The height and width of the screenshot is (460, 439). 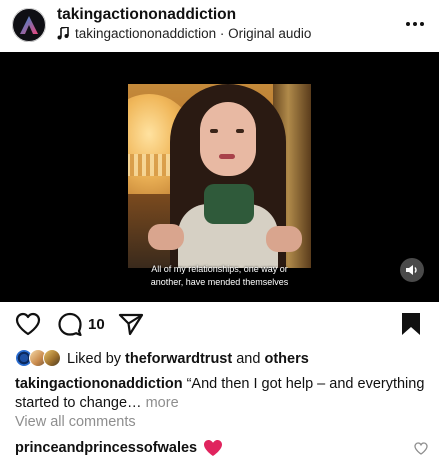 I want to click on post-username: takingactiononaddiction, so click(x=146, y=15).